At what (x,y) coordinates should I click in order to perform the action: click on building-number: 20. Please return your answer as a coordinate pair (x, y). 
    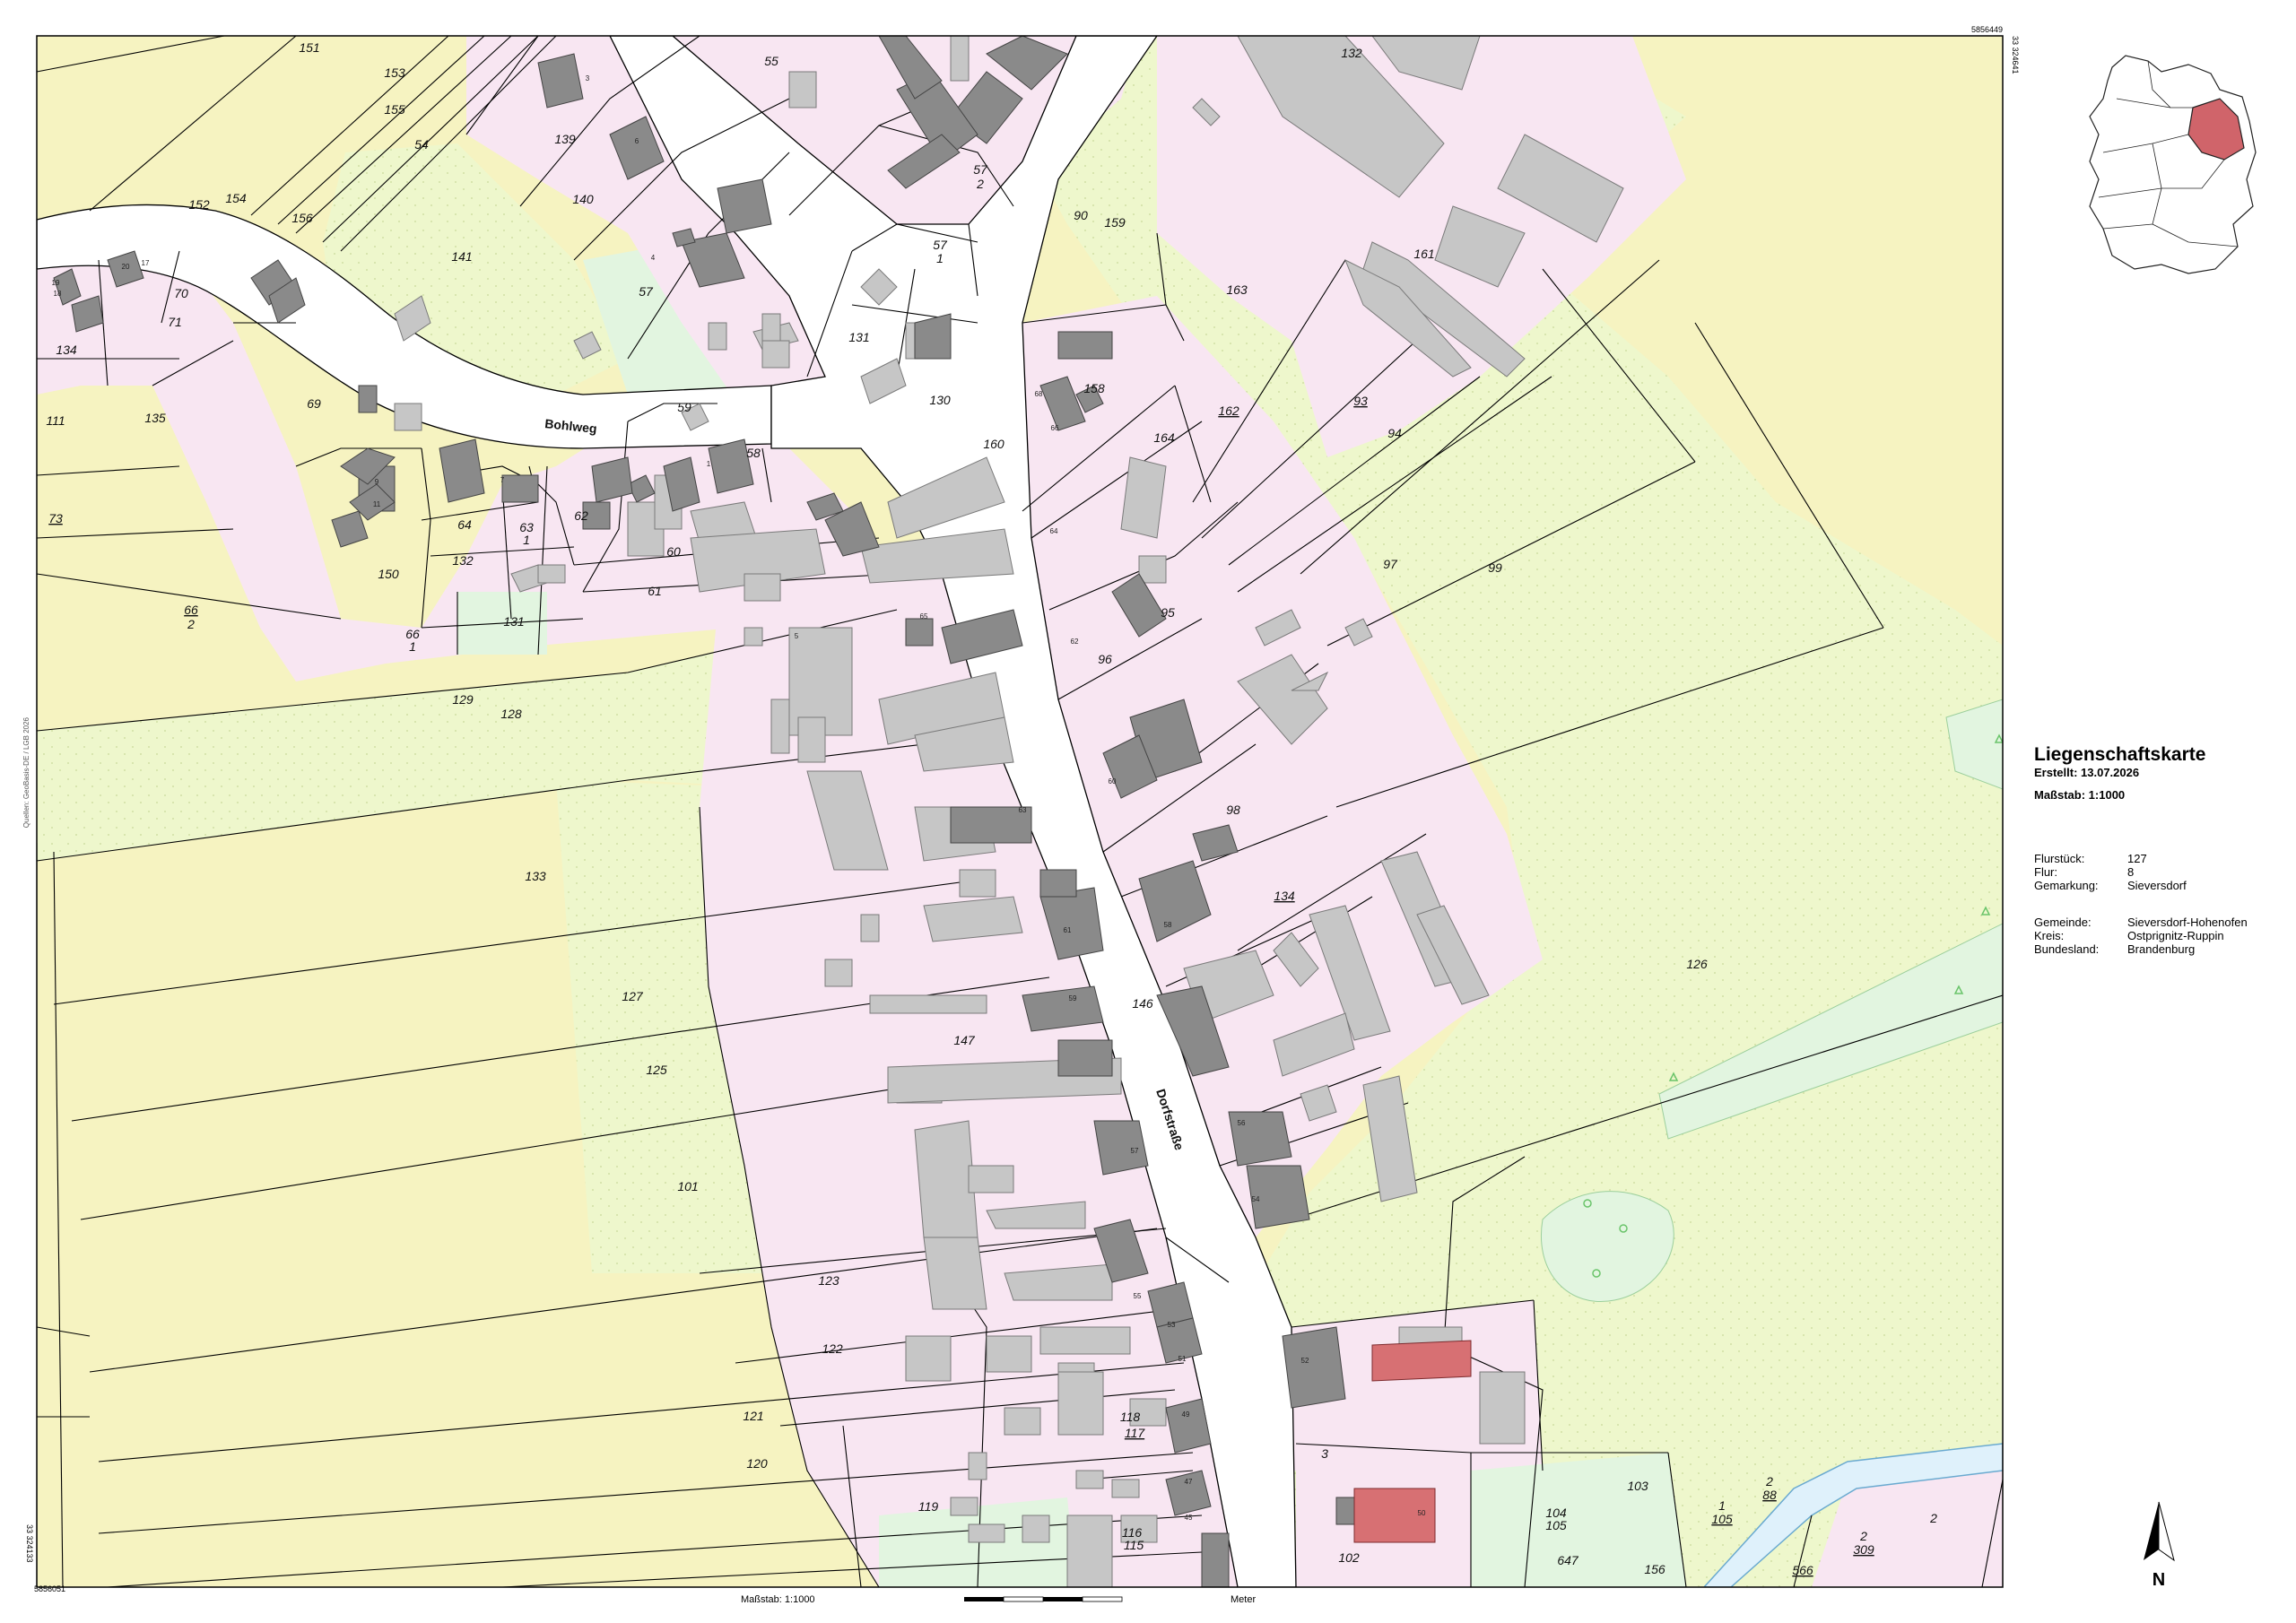
    Looking at the image, I should click on (126, 267).